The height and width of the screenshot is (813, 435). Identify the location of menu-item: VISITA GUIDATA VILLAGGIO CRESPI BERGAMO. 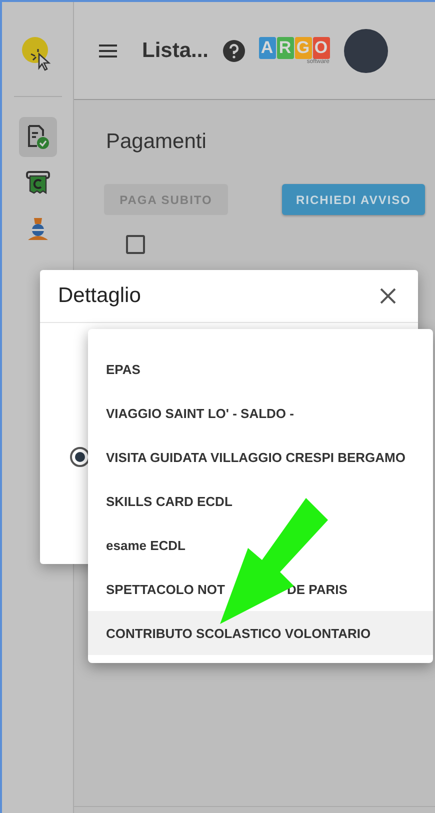
(260, 457).